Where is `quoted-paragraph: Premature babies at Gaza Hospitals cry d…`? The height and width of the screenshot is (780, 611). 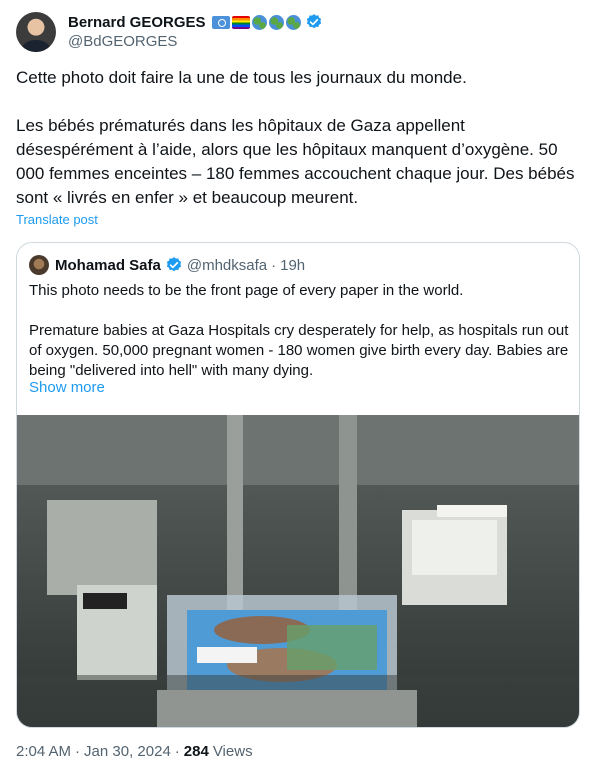 quoted-paragraph: Premature babies at Gaza Hospitals cry d… is located at coordinates (299, 350).